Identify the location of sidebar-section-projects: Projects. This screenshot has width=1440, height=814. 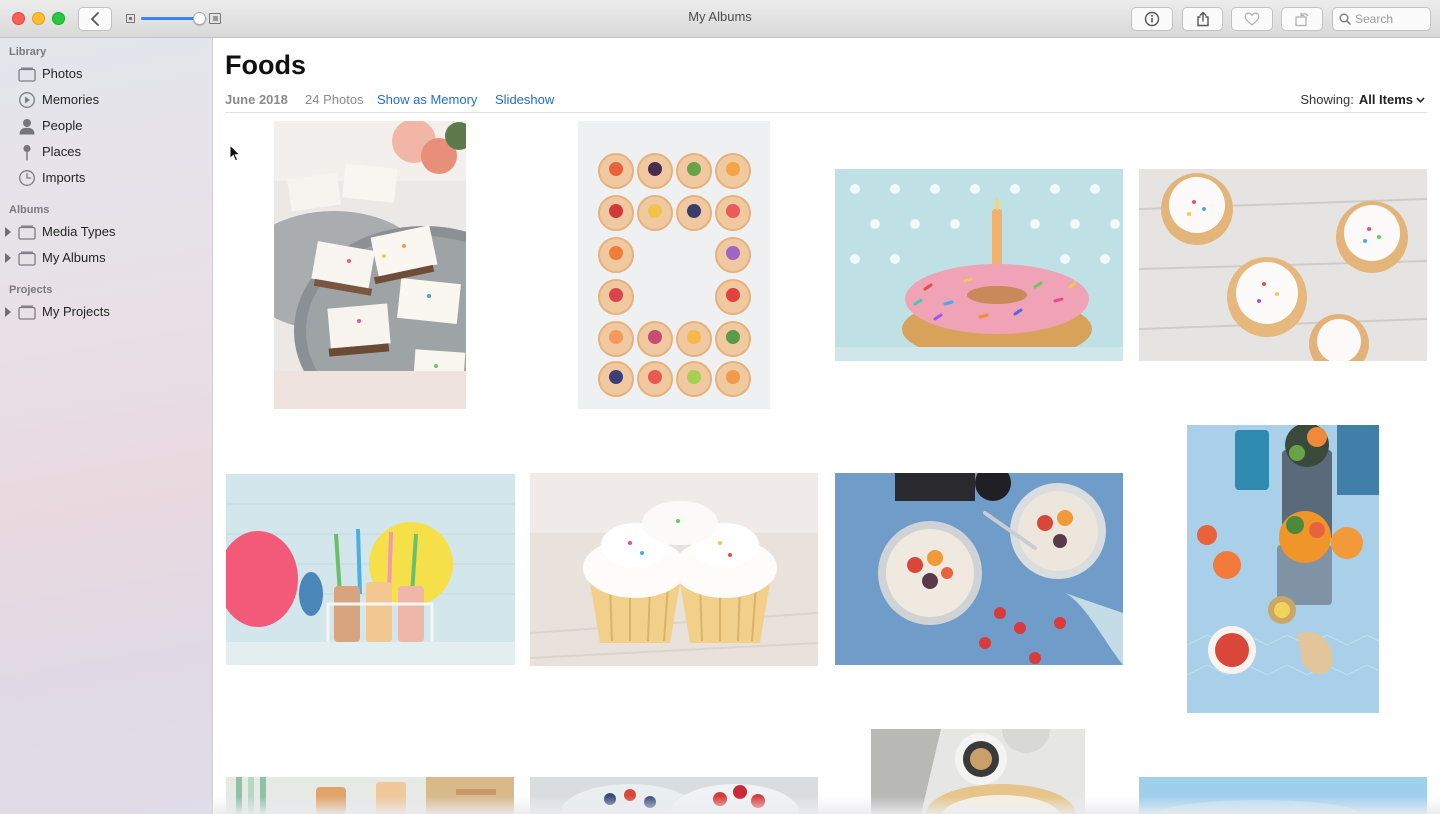
(31, 290).